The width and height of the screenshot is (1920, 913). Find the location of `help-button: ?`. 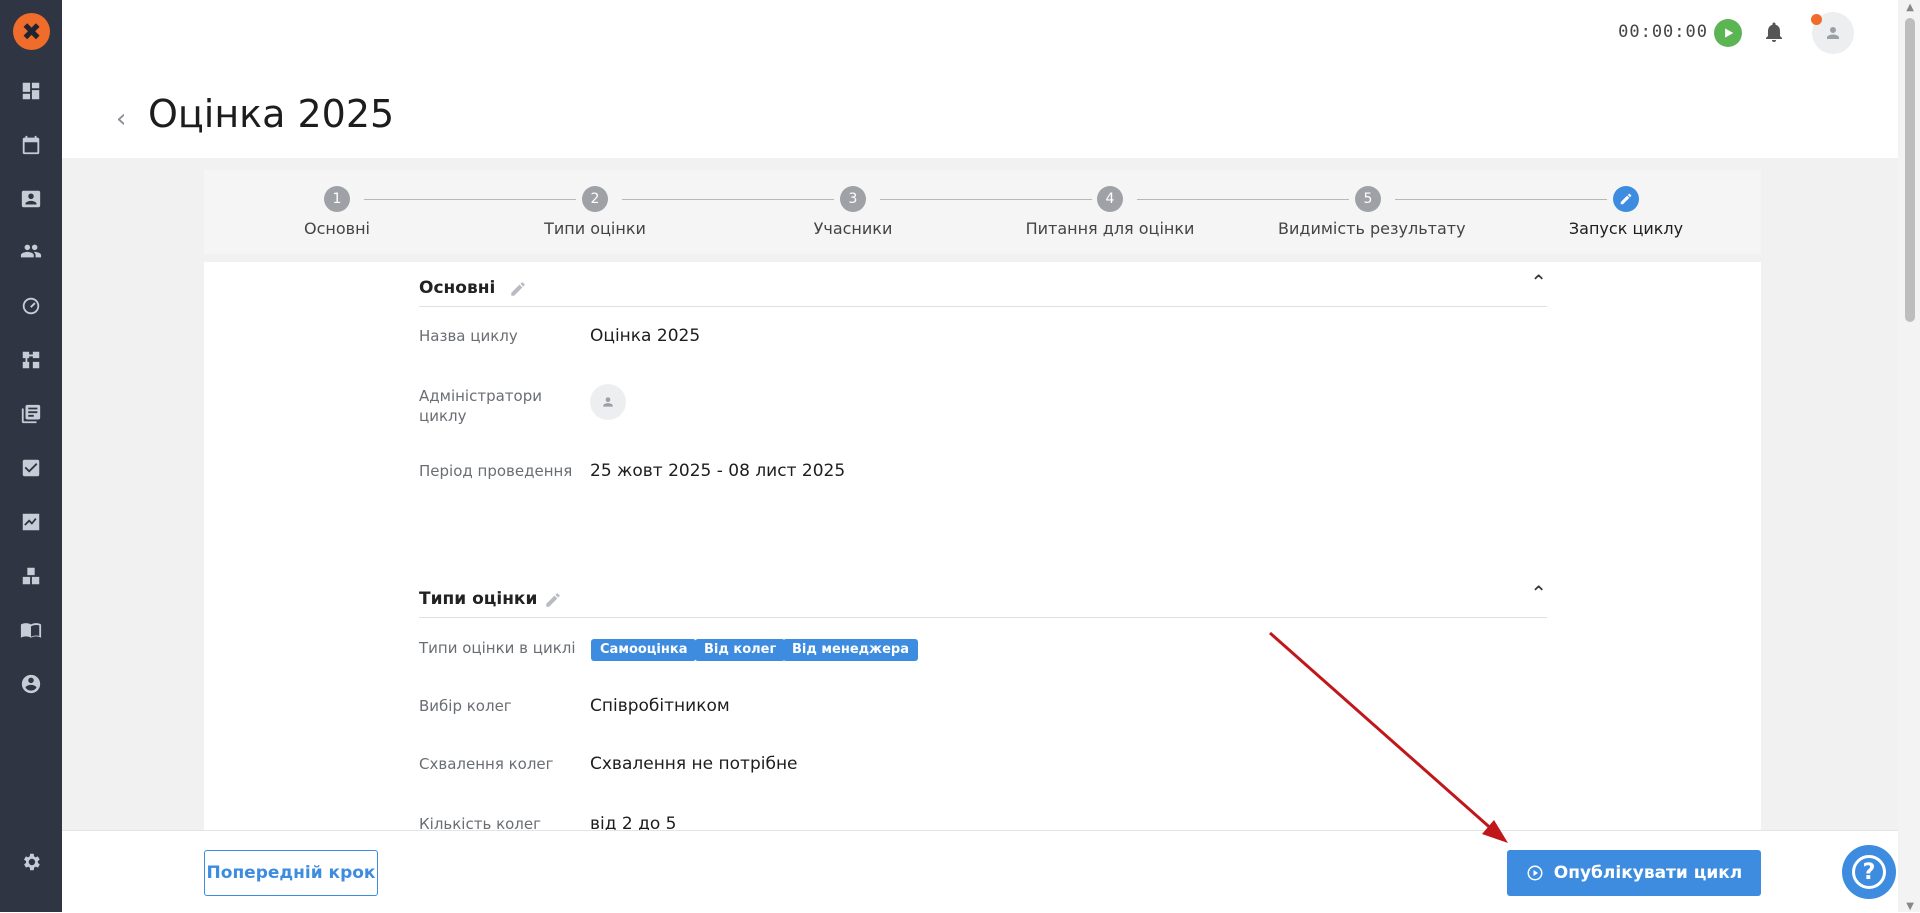

help-button: ? is located at coordinates (1869, 872).